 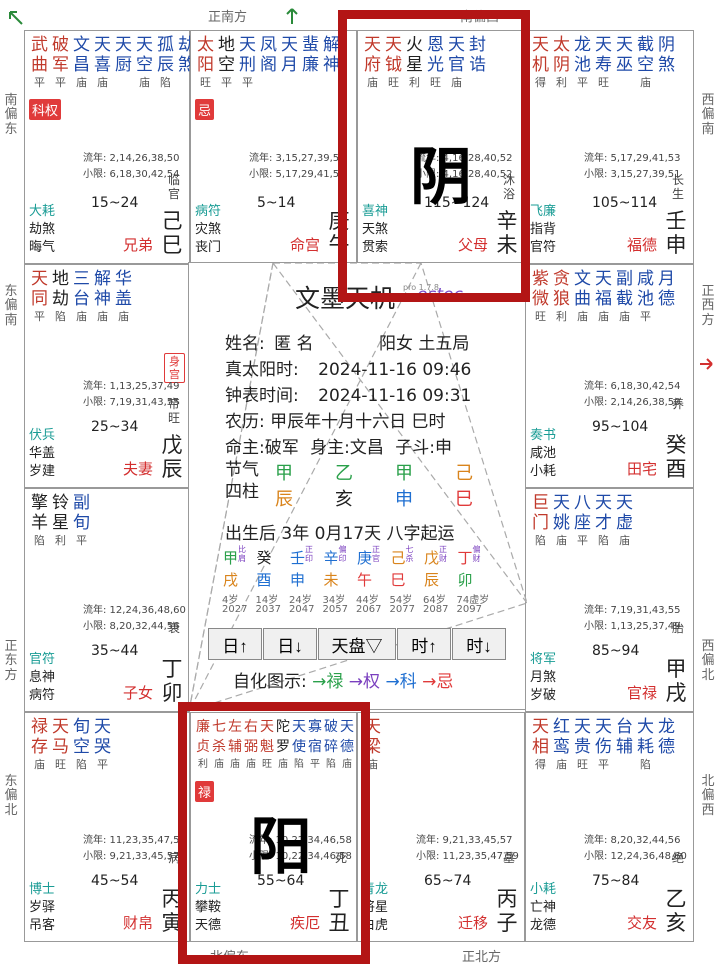 I want to click on star-brightness: 利, so click(x=561, y=316).